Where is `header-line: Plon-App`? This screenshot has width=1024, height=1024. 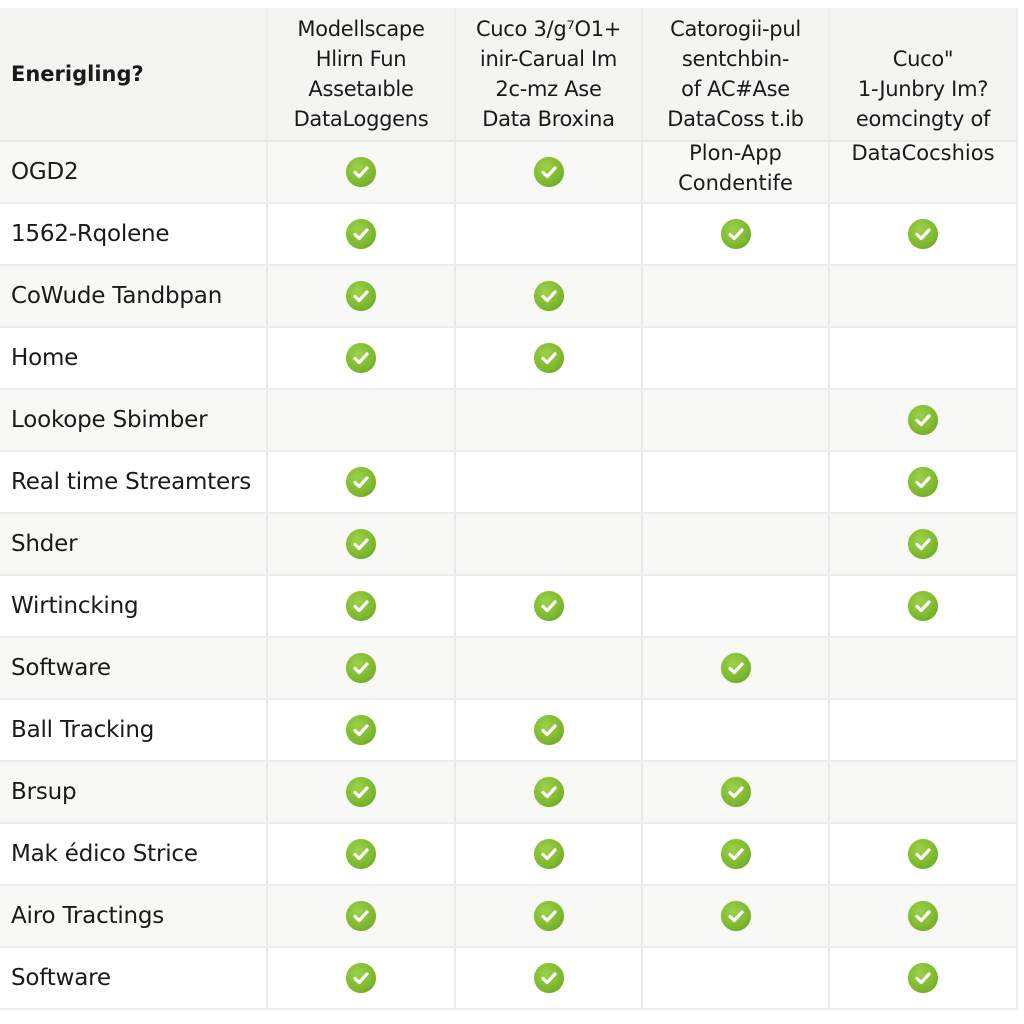
header-line: Plon-App is located at coordinates (735, 153).